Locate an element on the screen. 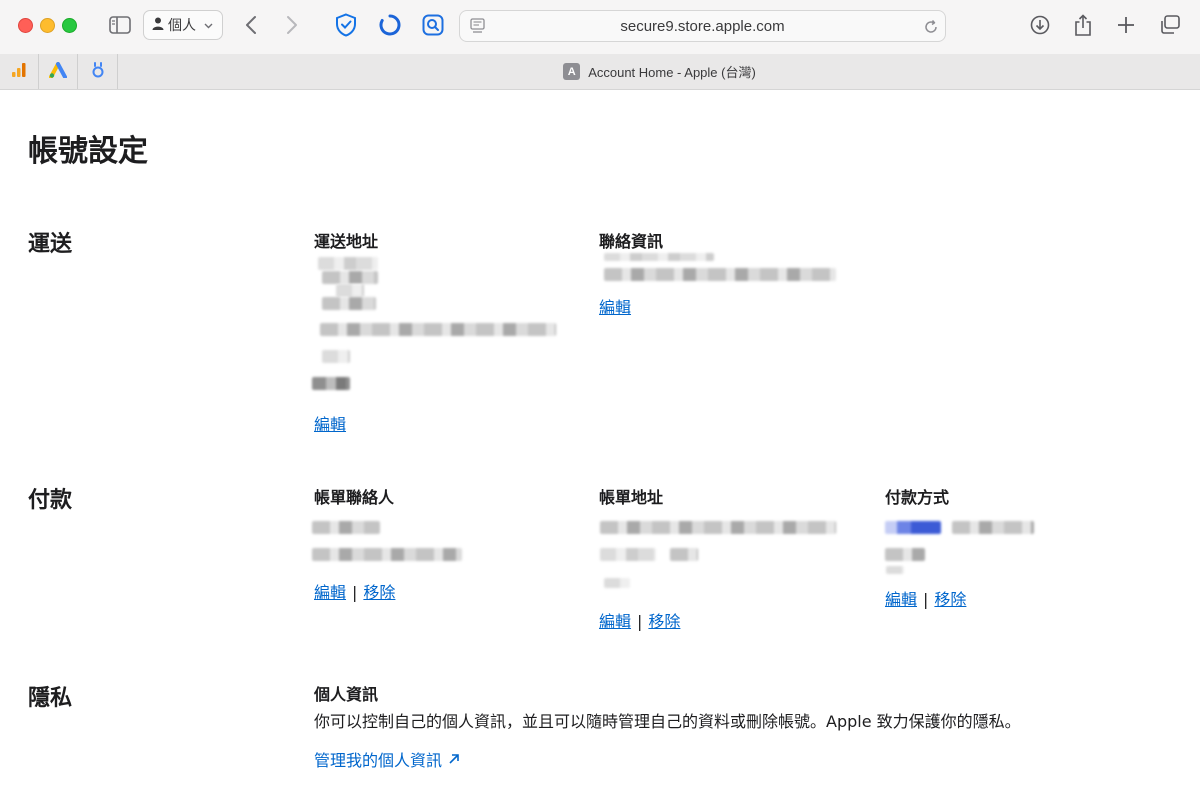 This screenshot has width=1200, height=797. billing-contact-title: 帳單聯絡人 is located at coordinates (354, 497).